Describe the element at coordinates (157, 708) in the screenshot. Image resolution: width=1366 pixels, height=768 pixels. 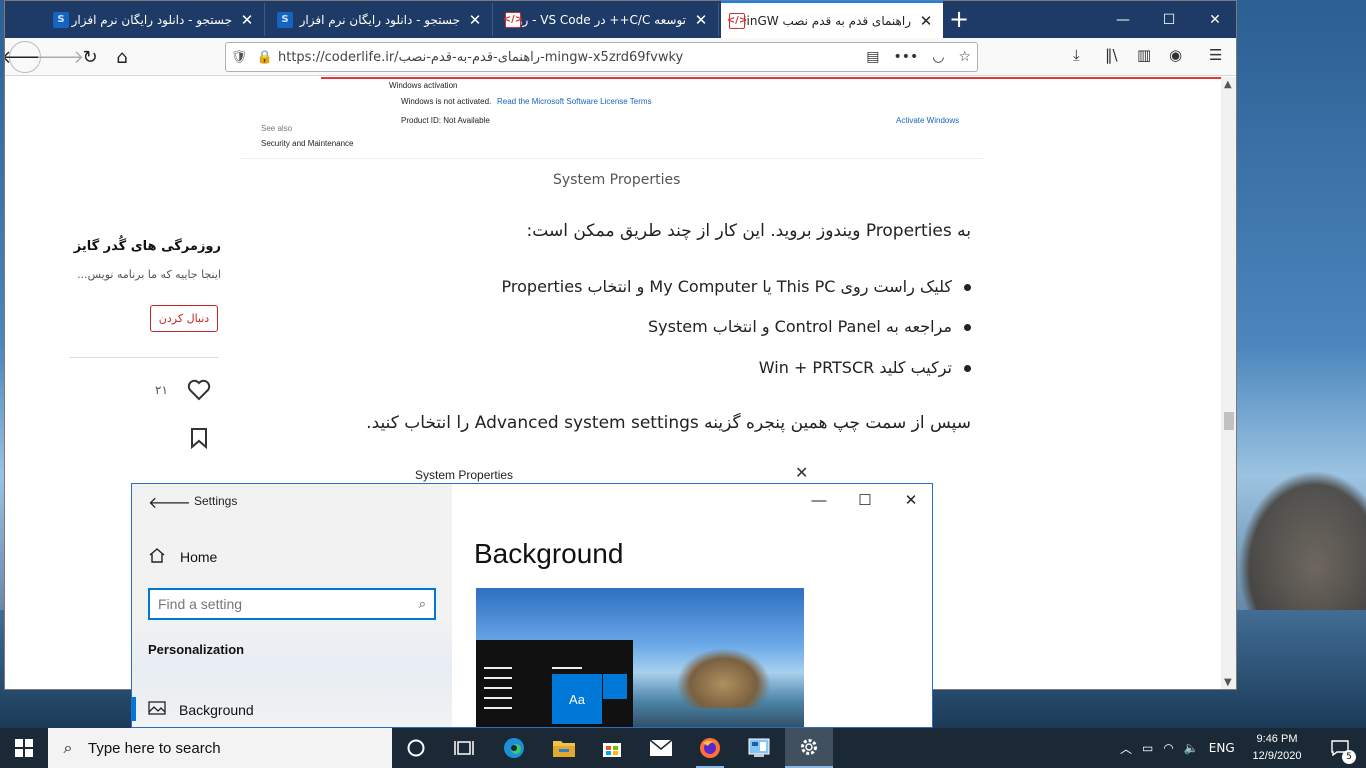
I see `picture-icon` at that location.